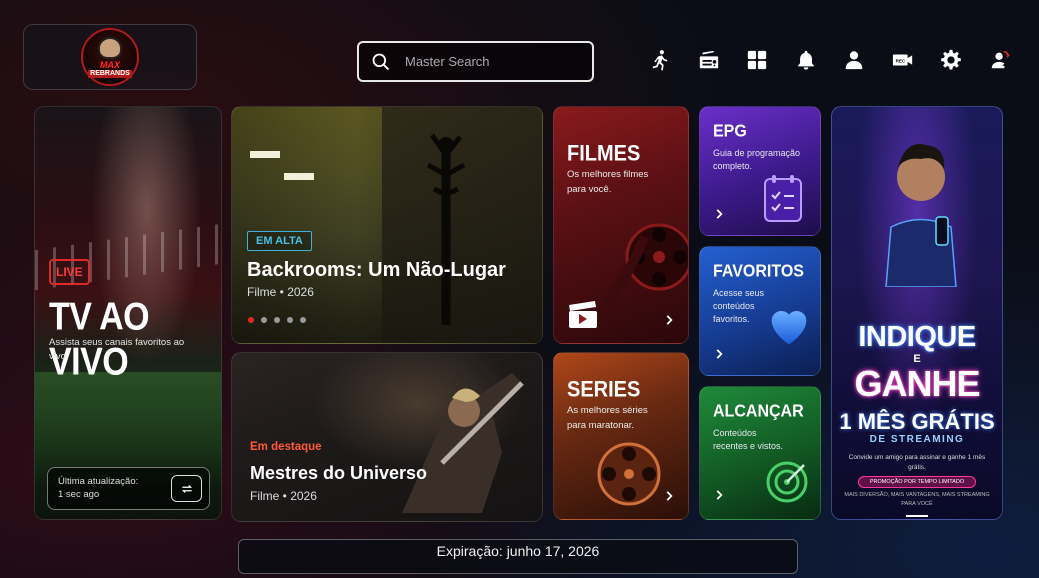 This screenshot has width=1039, height=578. I want to click on filmes-arrow, so click(669, 320).